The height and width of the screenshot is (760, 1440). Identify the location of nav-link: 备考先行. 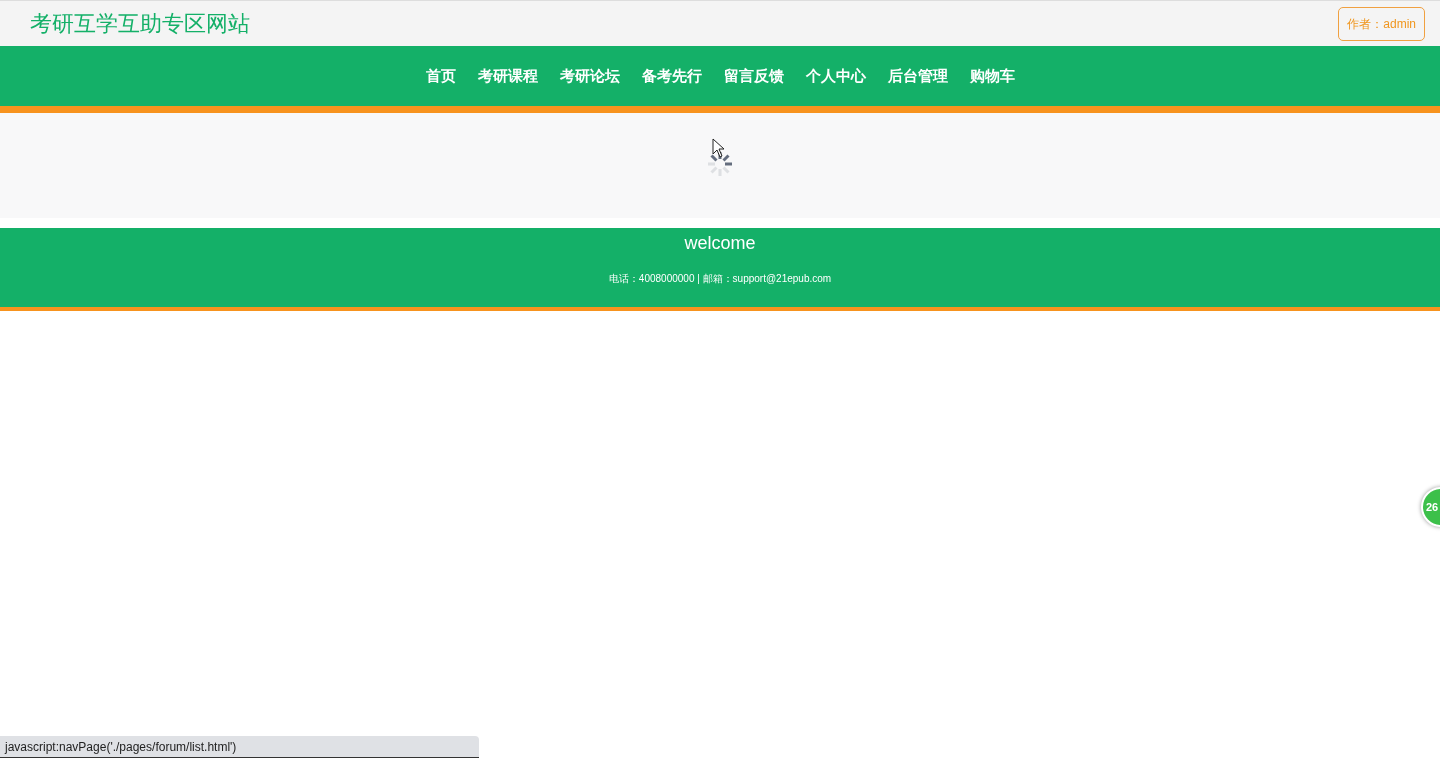
(671, 76).